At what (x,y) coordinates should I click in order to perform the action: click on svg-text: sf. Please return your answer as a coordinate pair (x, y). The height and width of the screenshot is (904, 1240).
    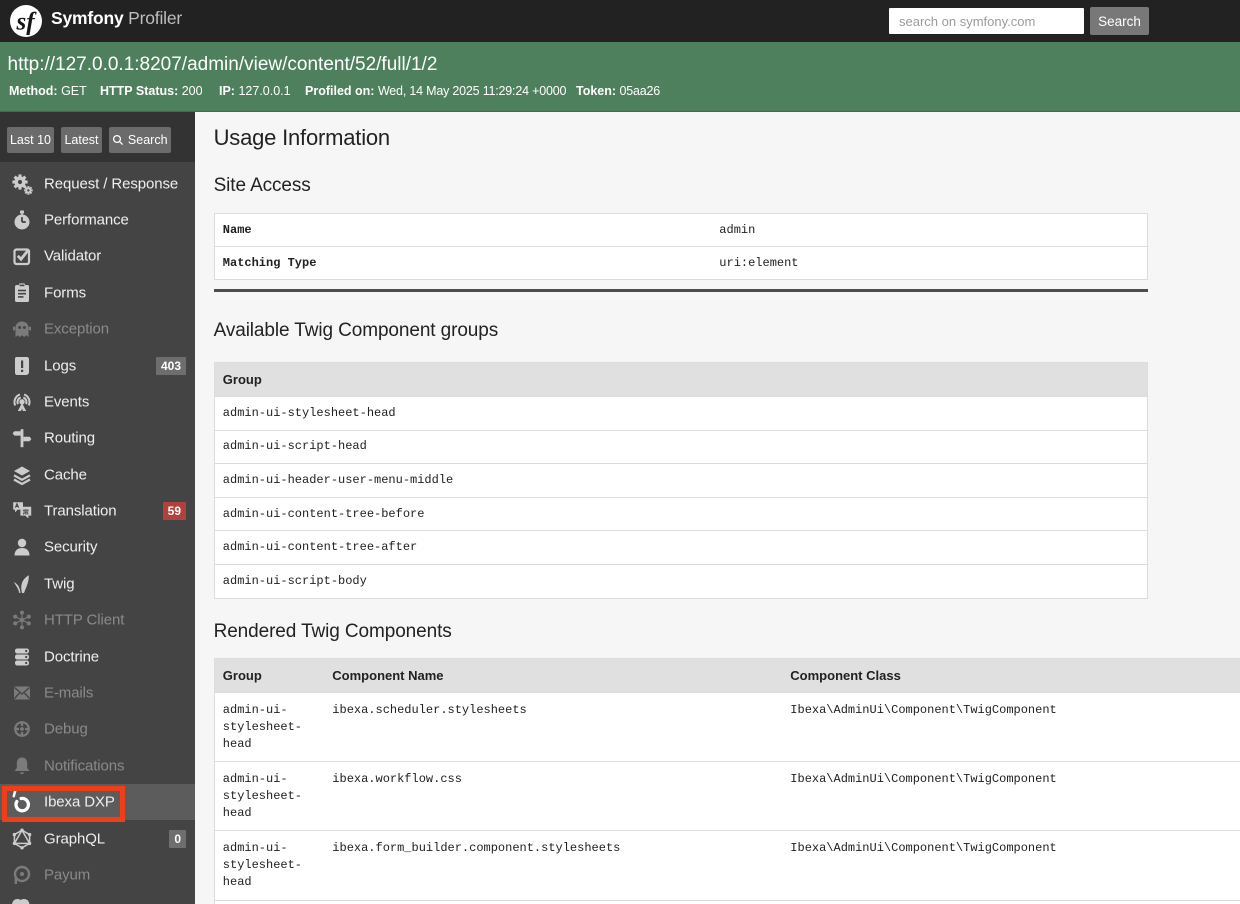
    Looking at the image, I should click on (26, 22).